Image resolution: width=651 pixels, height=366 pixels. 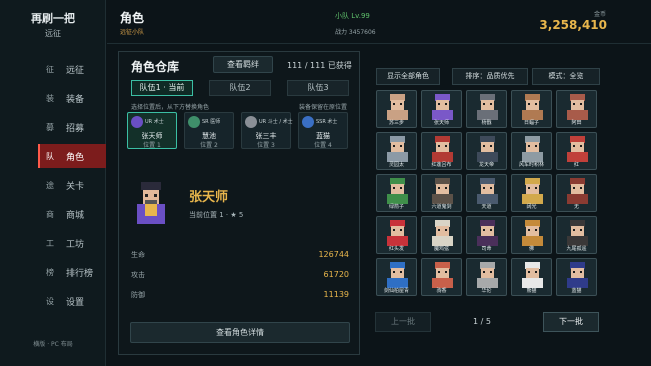 I want to click on sidebar-item-recruit: 募 招募, so click(x=72, y=127).